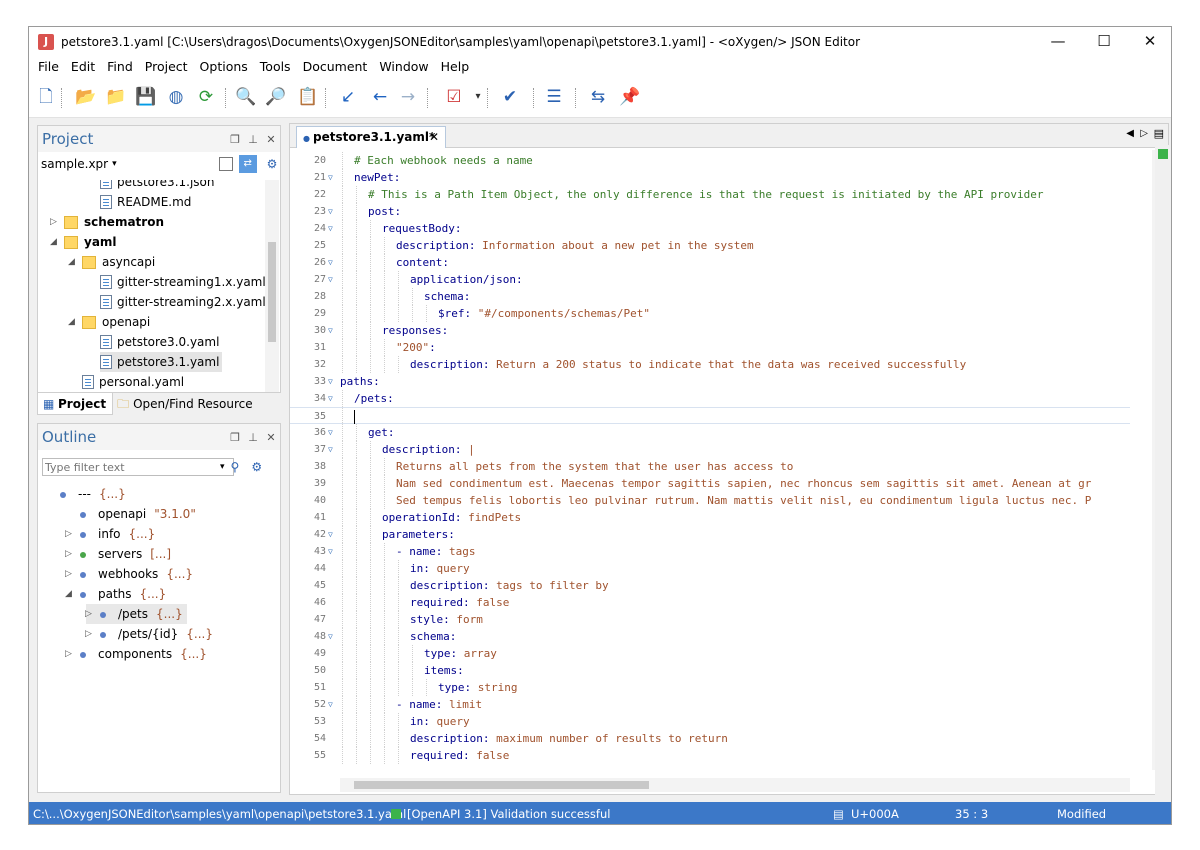 This screenshot has height=850, width=1200. I want to click on tab-project: ▦ Project, so click(75, 404).